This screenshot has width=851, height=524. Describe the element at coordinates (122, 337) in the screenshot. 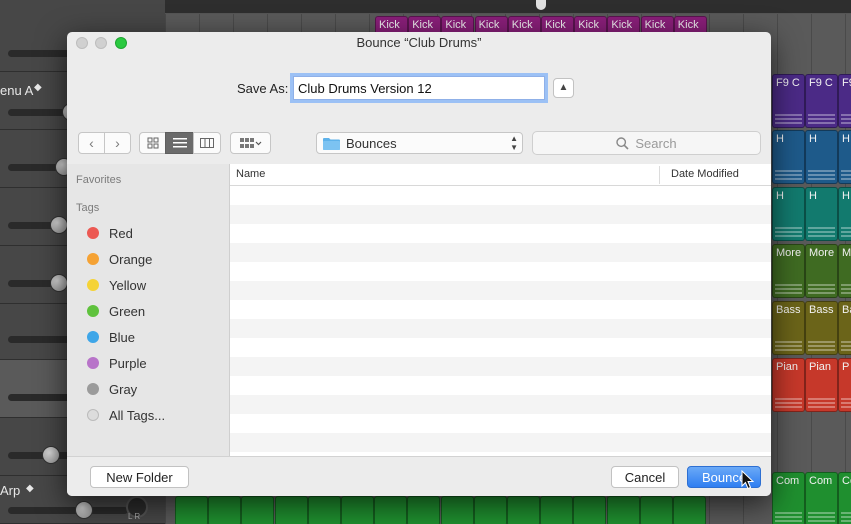

I see `sidebar-tag-label: Blue` at that location.